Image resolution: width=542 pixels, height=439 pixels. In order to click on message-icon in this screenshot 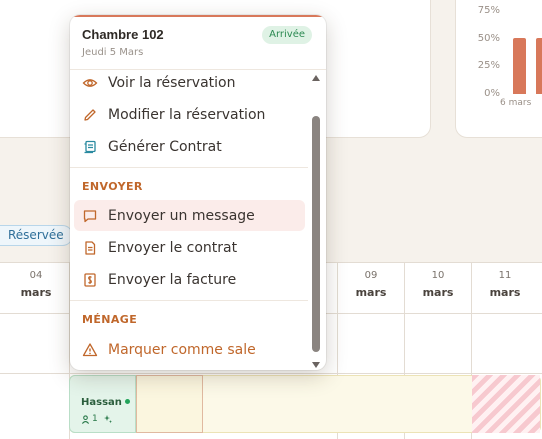, I will do `click(90, 216)`.